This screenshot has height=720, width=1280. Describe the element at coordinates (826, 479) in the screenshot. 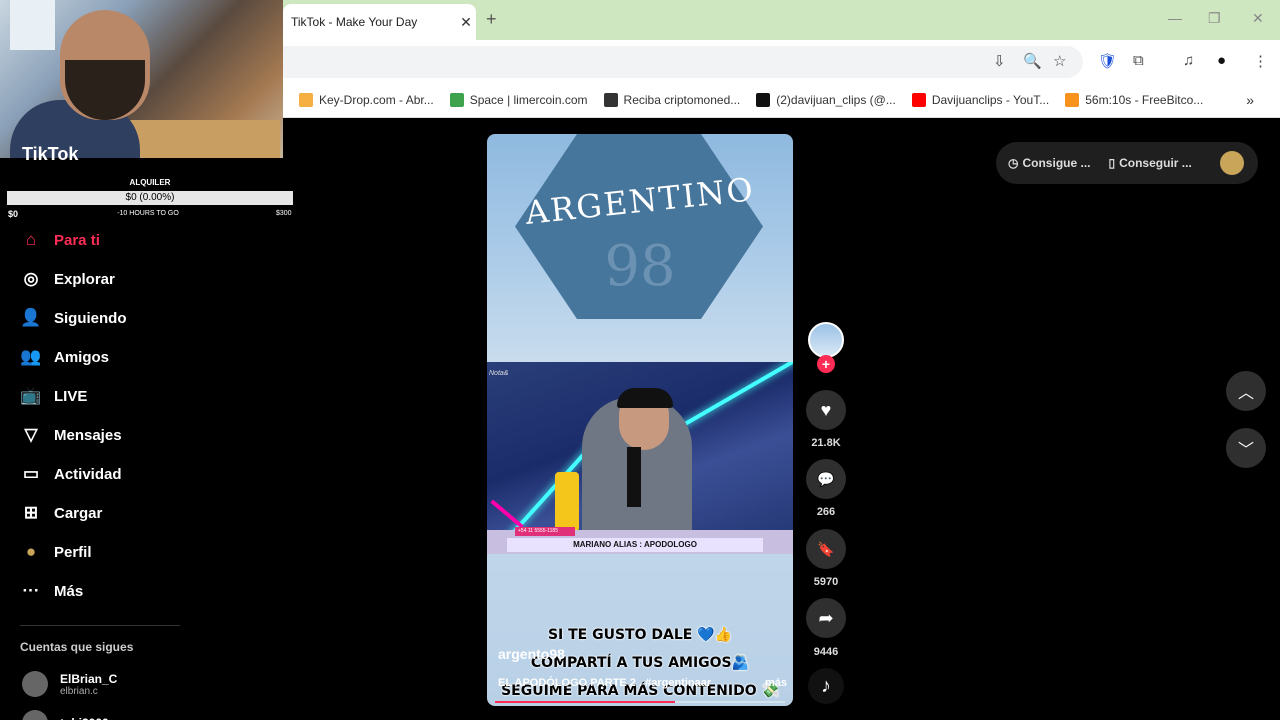

I see `comment-button: 💬` at that location.